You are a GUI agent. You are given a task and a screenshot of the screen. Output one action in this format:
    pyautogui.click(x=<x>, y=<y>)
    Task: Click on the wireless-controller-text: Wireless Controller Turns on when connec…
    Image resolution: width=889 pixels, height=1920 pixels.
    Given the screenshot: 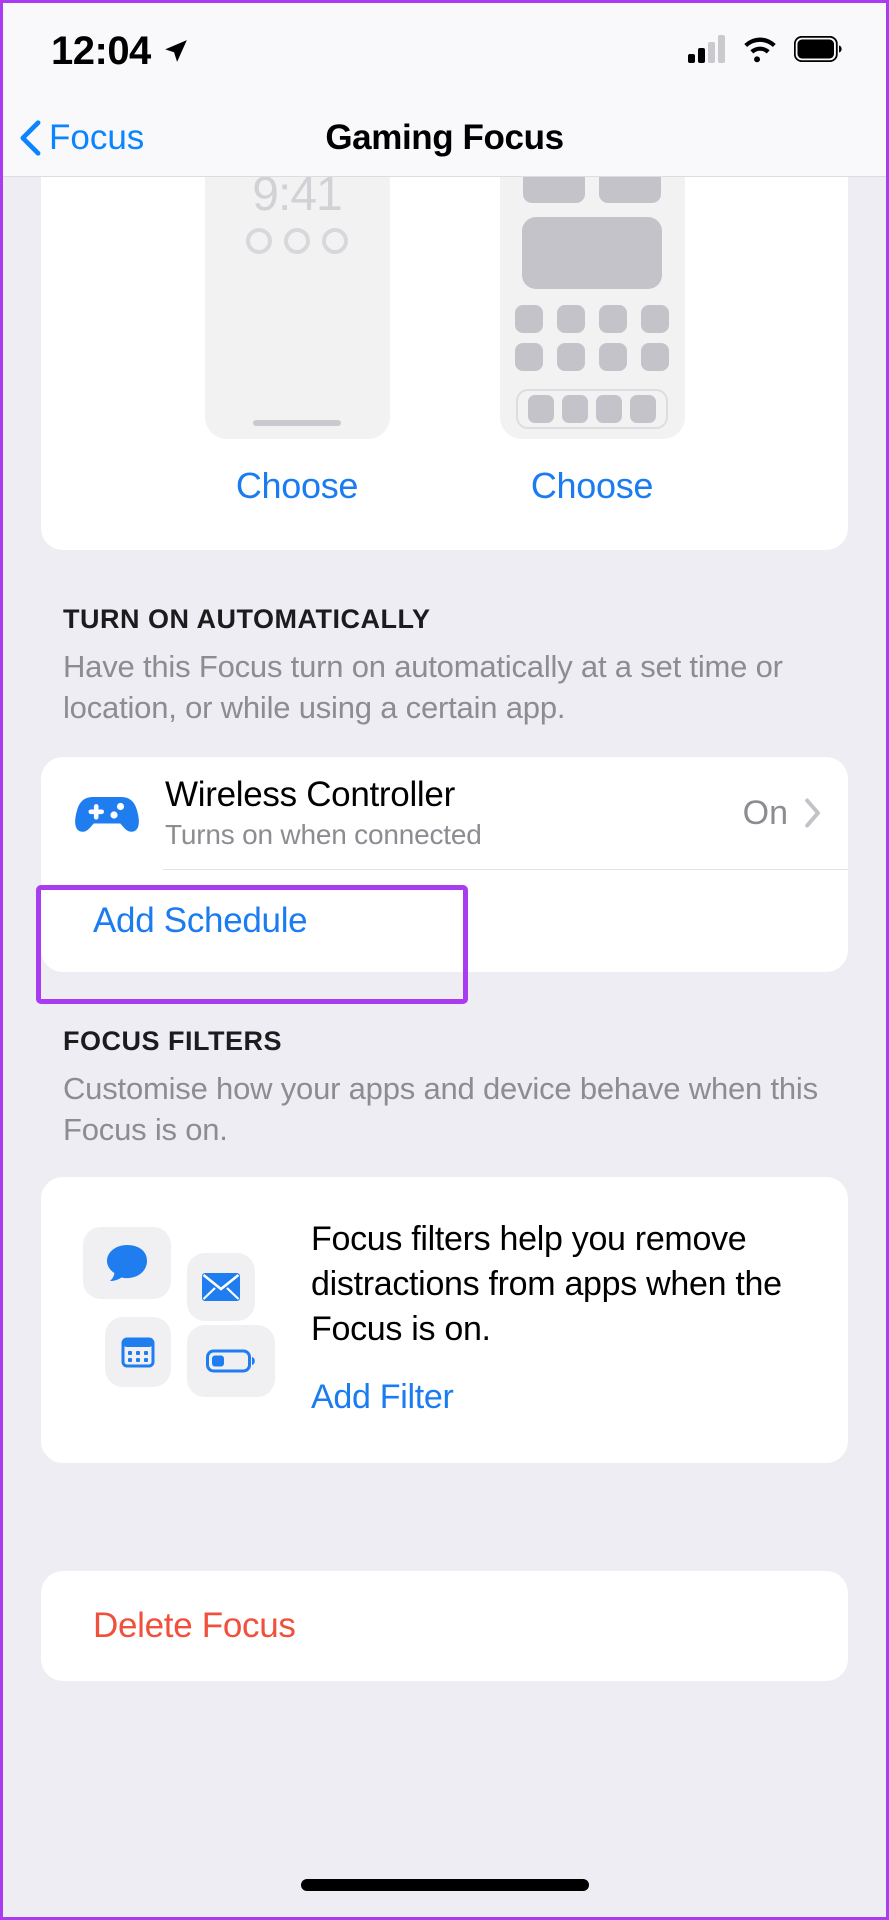 What is the action you would take?
    pyautogui.click(x=454, y=813)
    